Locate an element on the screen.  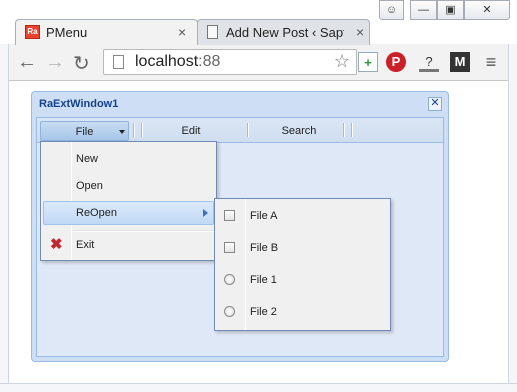
url-host: localhost is located at coordinates (167, 61).